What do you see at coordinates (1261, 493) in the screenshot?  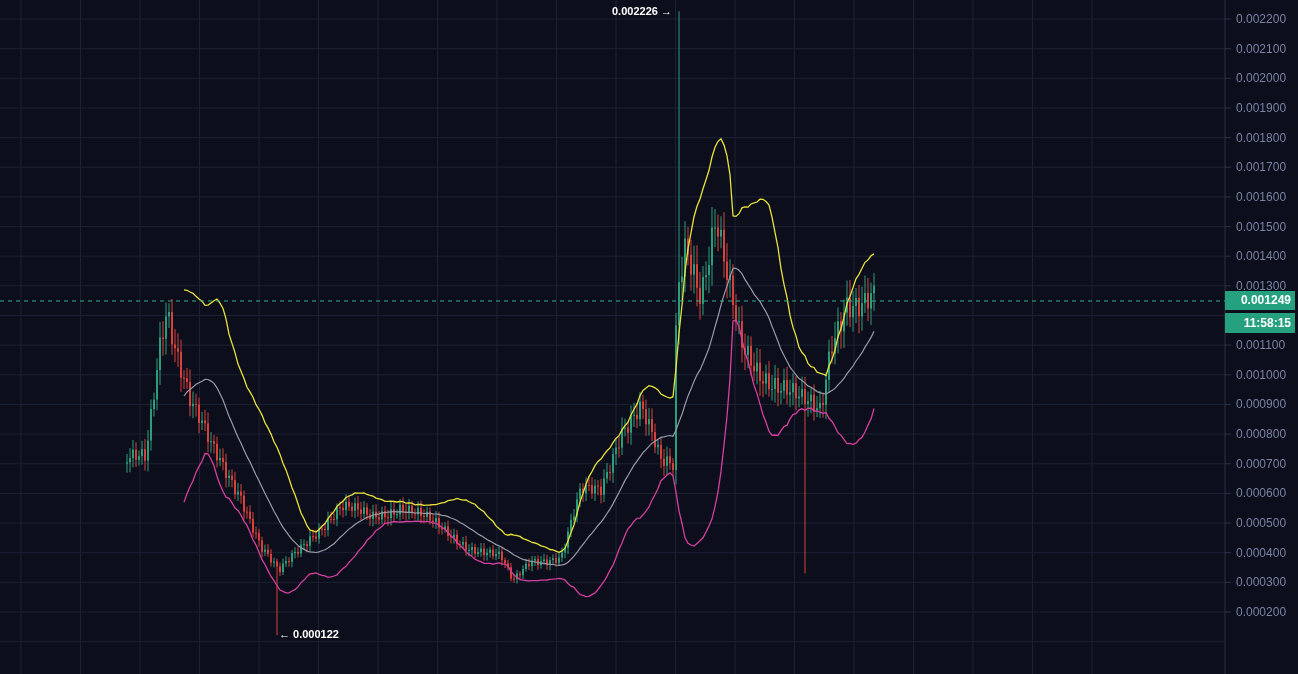 I see `price-axis-label: 0.000600` at bounding box center [1261, 493].